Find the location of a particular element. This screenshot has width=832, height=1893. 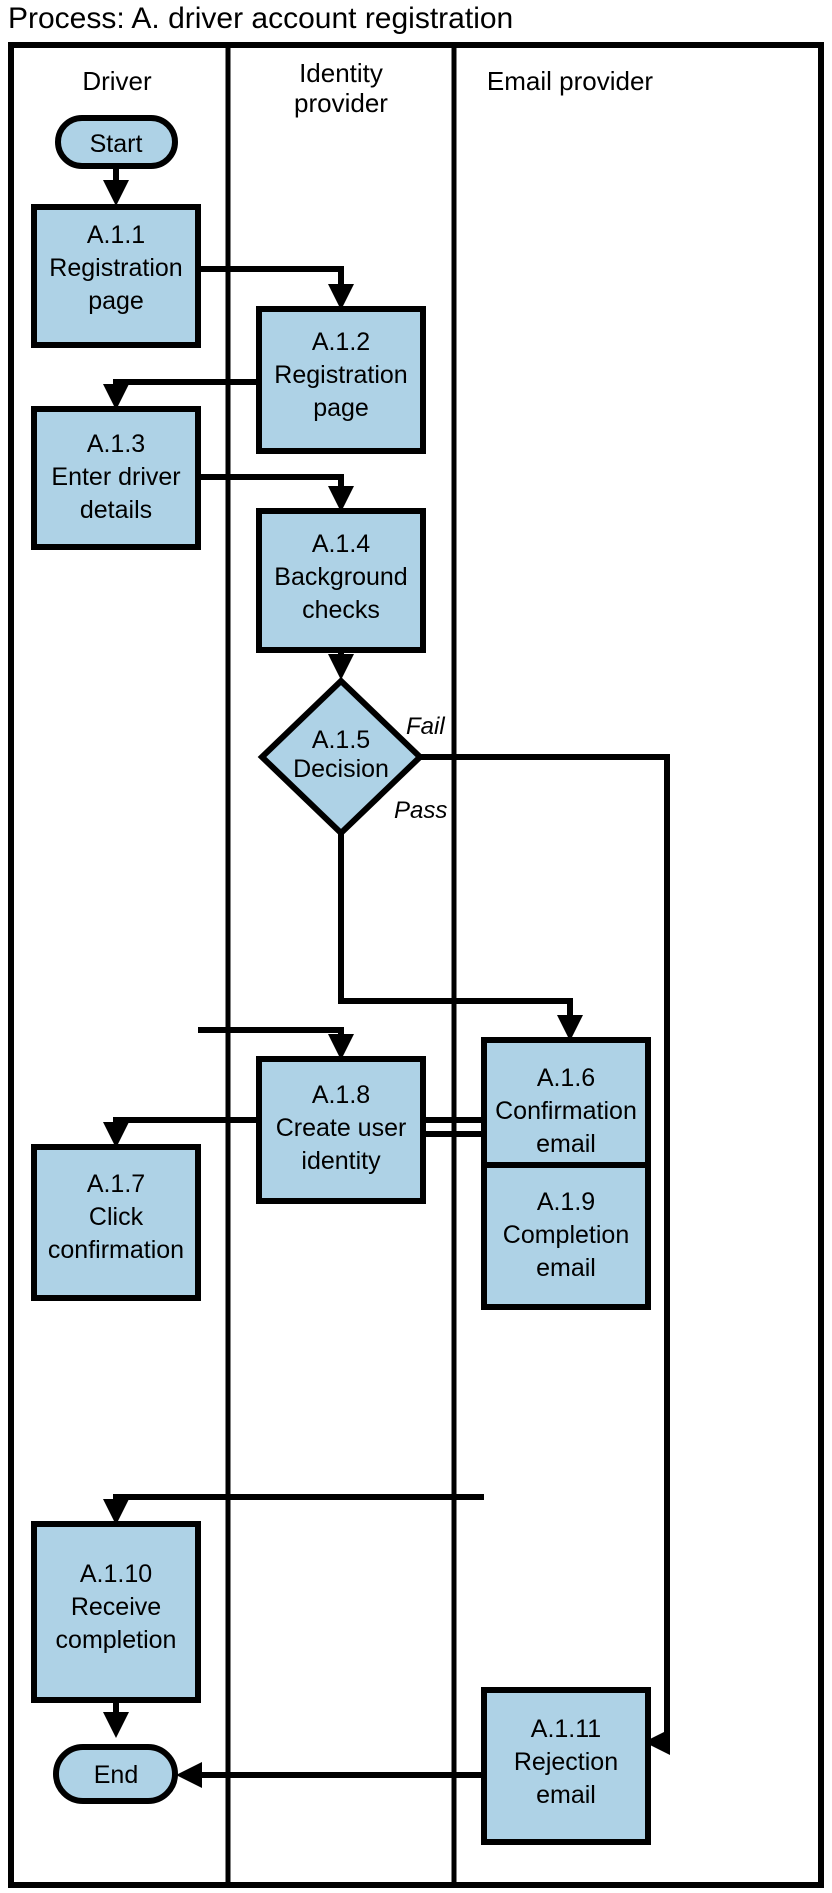

node-start-label: Start is located at coordinates (116, 144).